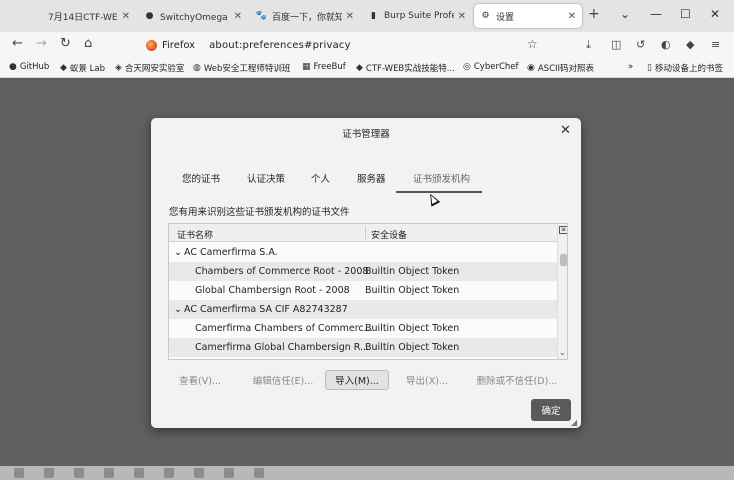 The image size is (734, 480). What do you see at coordinates (439, 192) in the screenshot?
I see `active-tab-indicator` at bounding box center [439, 192].